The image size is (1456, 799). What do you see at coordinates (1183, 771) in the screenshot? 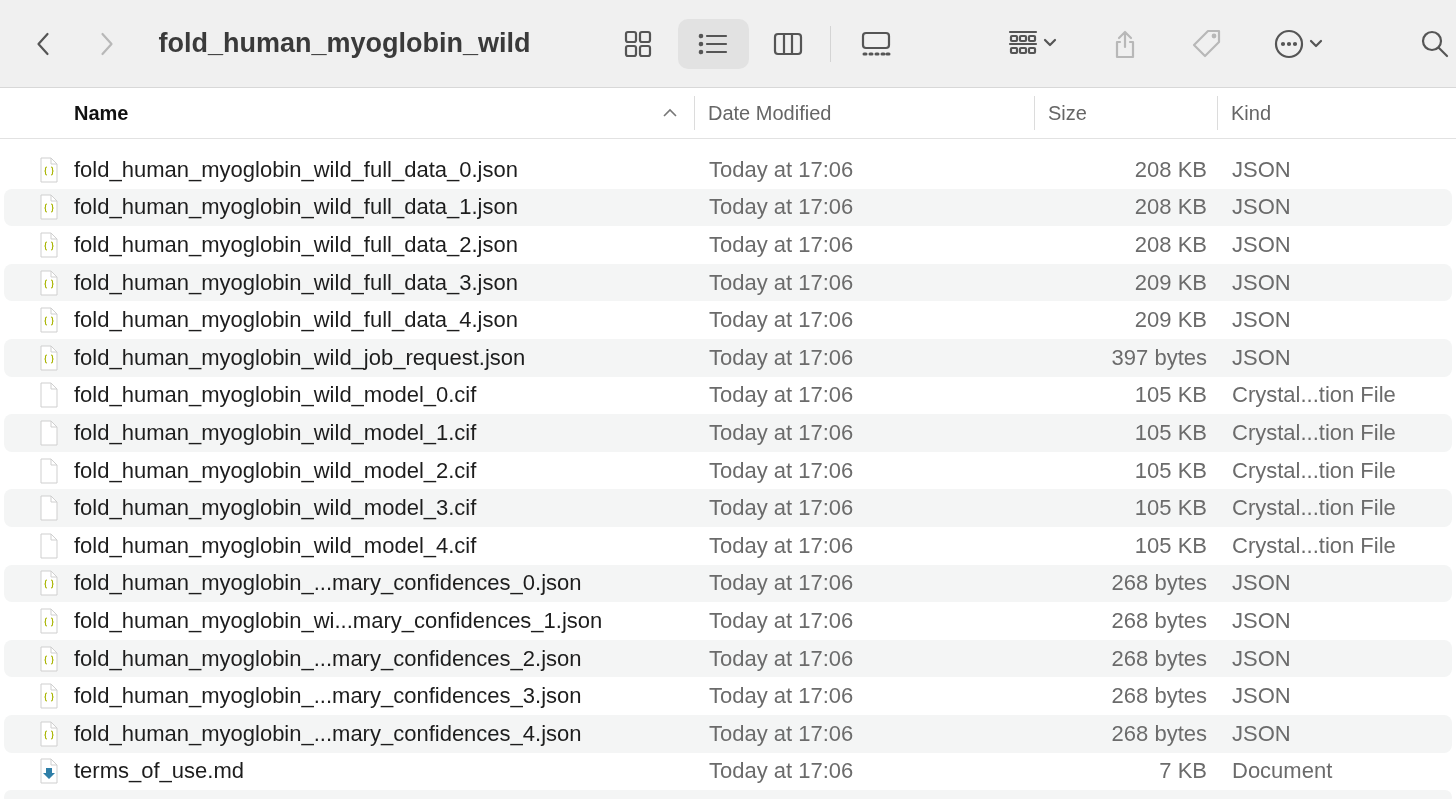
I see `file-size: 7 KB` at bounding box center [1183, 771].